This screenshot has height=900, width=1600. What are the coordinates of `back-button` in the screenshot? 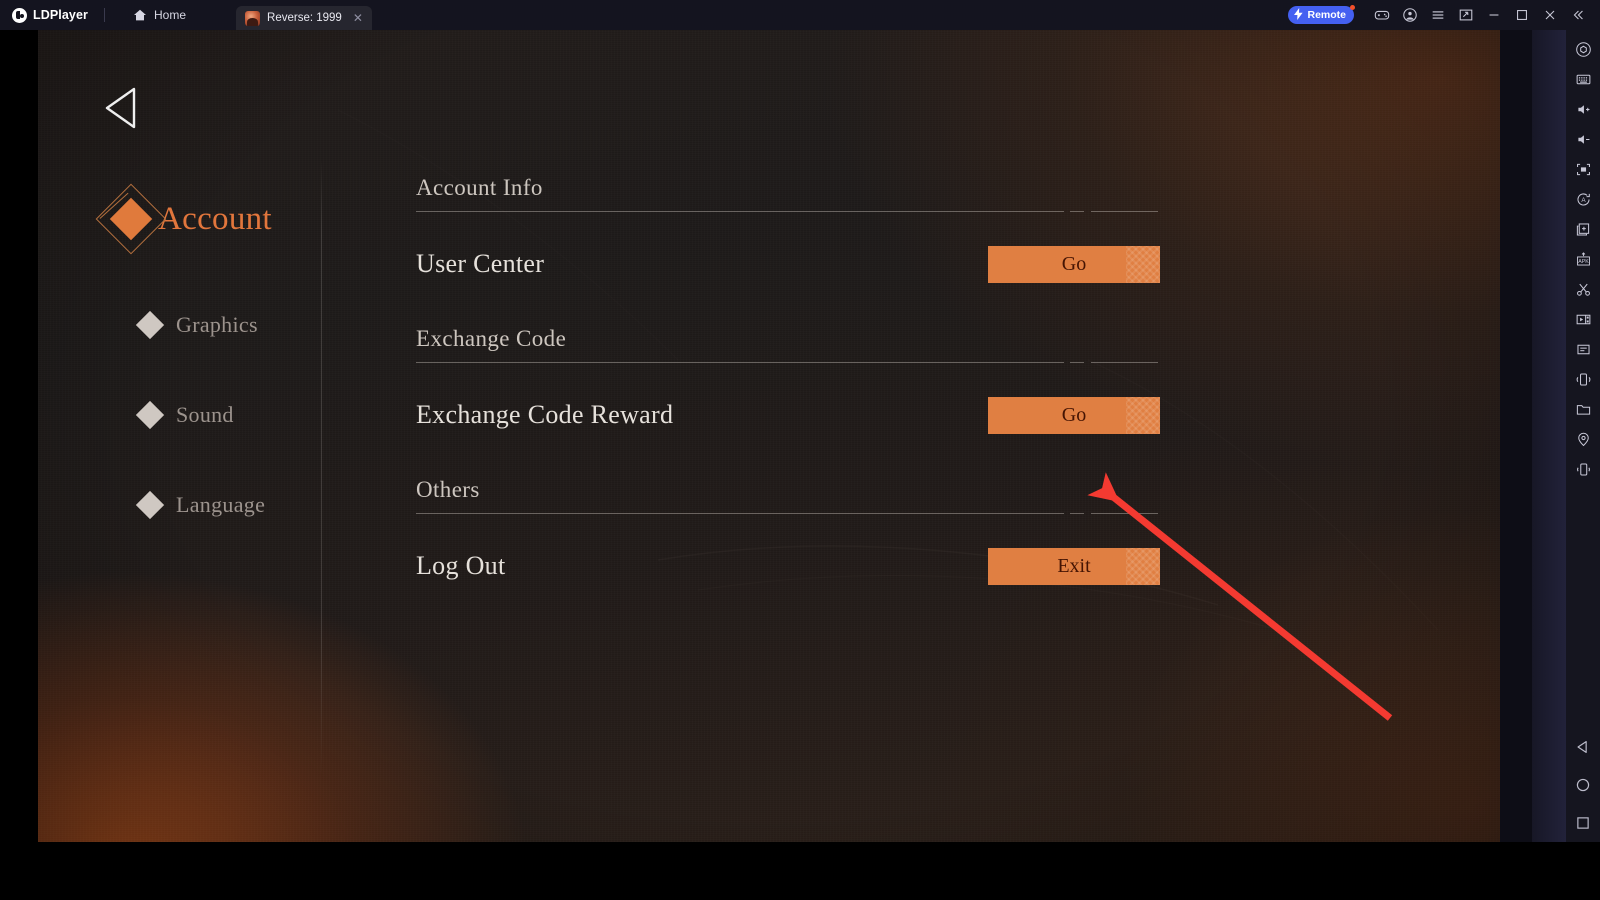 It's located at (123, 108).